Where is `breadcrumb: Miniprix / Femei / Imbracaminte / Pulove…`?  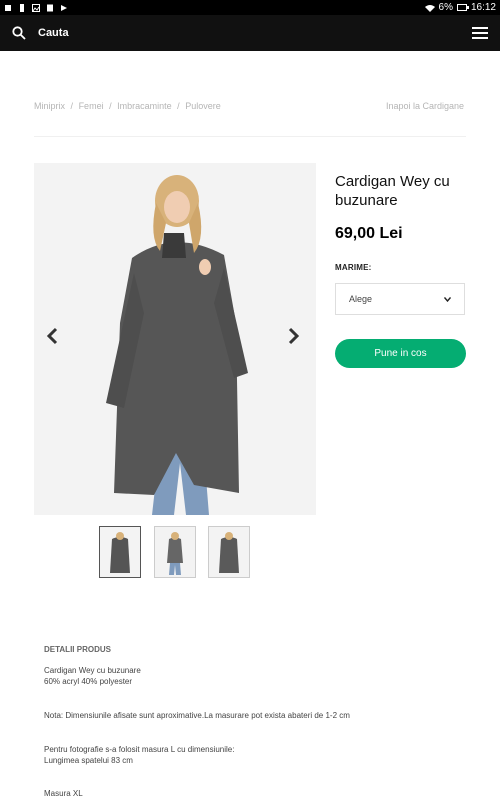 breadcrumb: Miniprix / Femei / Imbracaminte / Pulove… is located at coordinates (129, 106).